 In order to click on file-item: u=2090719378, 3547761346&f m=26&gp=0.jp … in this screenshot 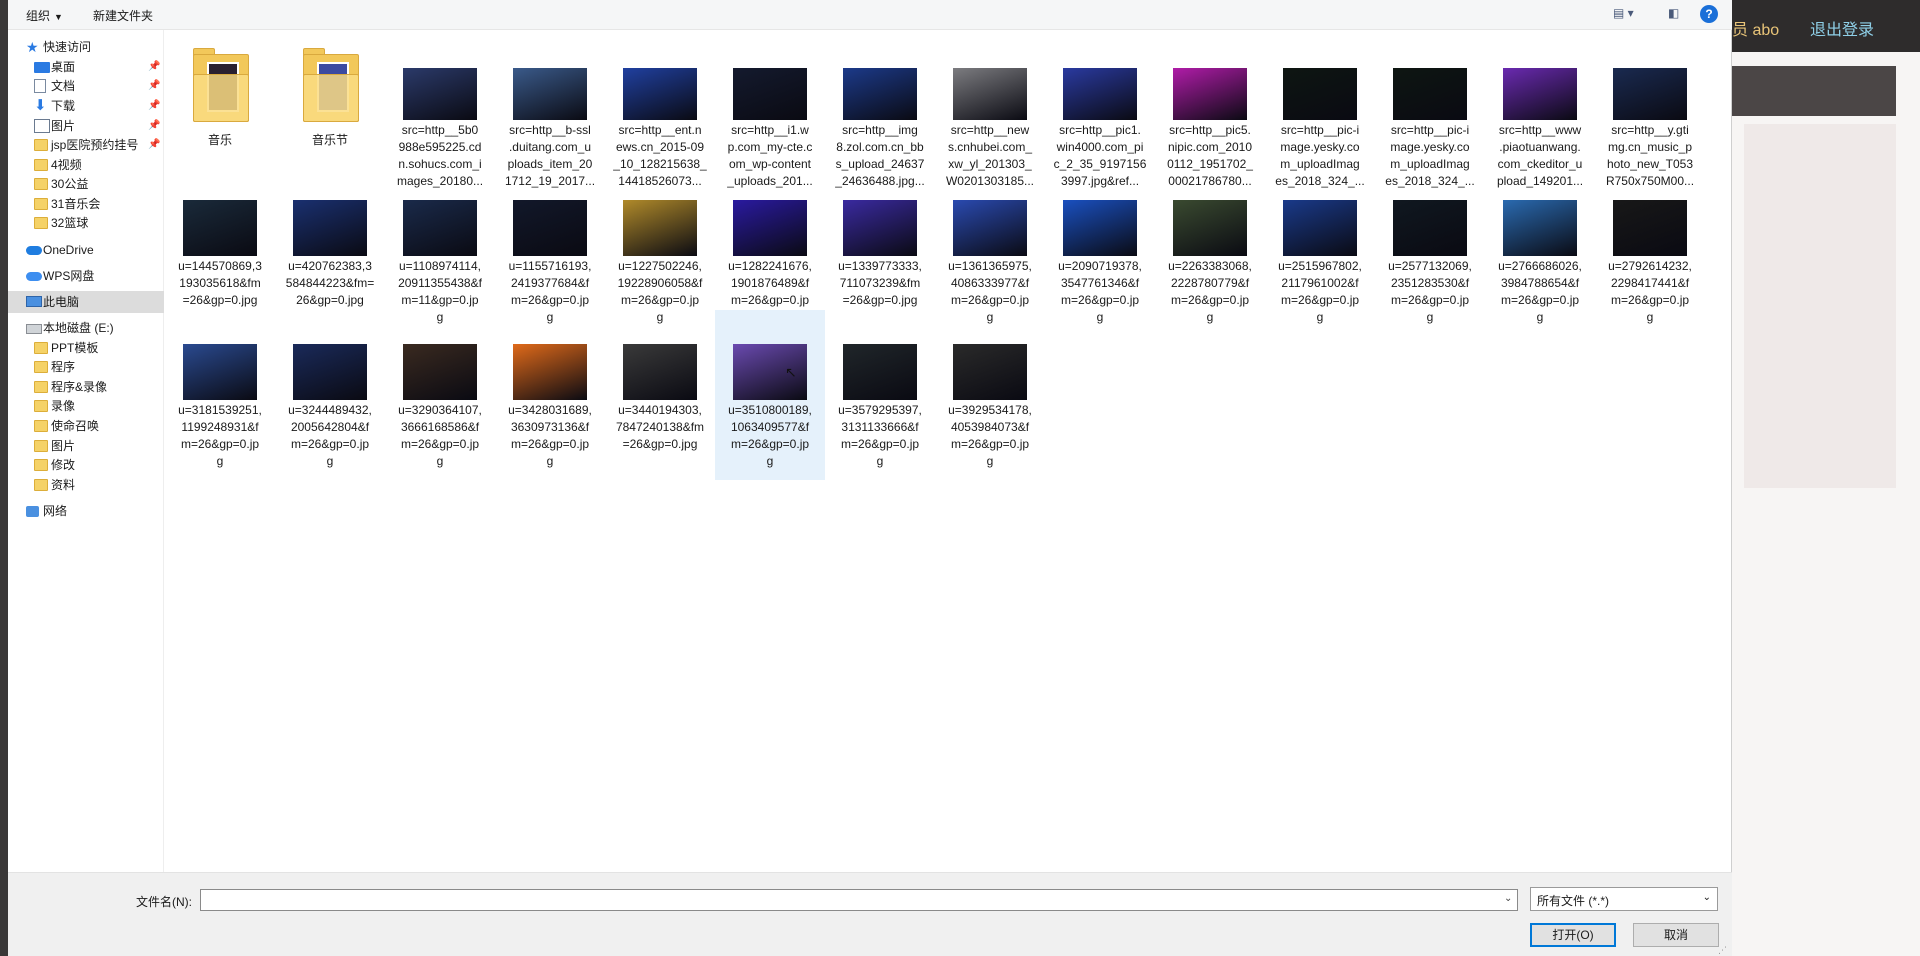, I will do `click(1100, 259)`.